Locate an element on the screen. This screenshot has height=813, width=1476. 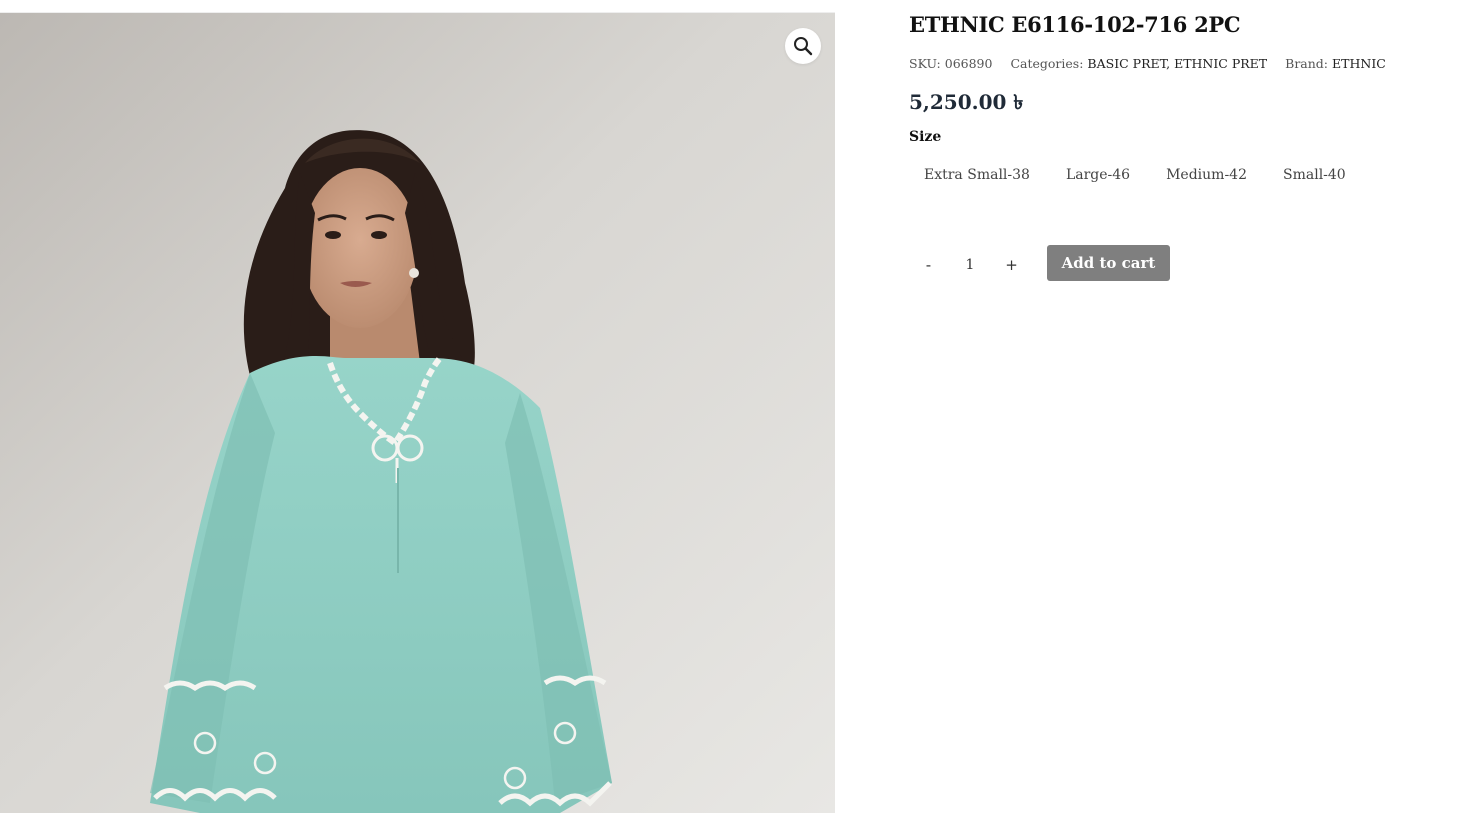
categories-field: Categories: BASIC PRET, ETHNIC PRET is located at coordinates (1138, 63).